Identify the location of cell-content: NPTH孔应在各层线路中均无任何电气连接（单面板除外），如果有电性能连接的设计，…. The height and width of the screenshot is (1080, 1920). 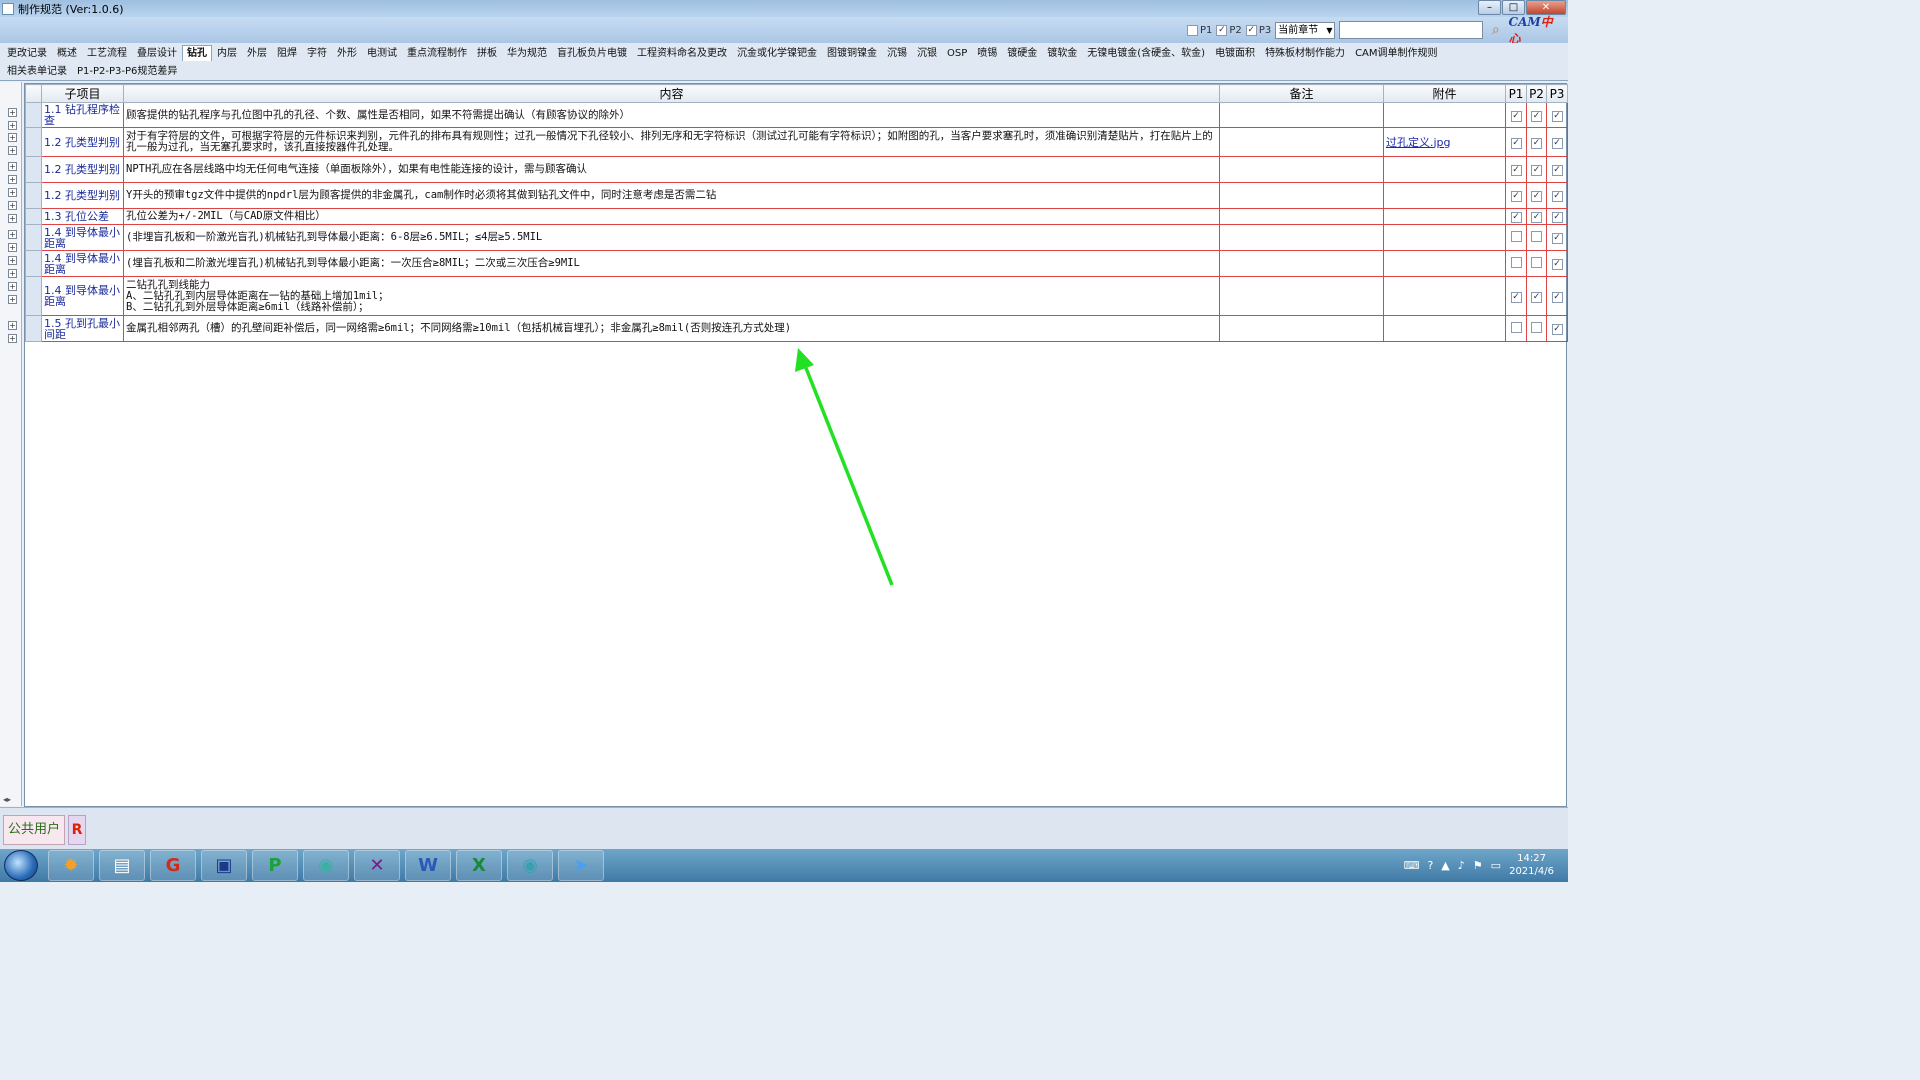
(671, 169).